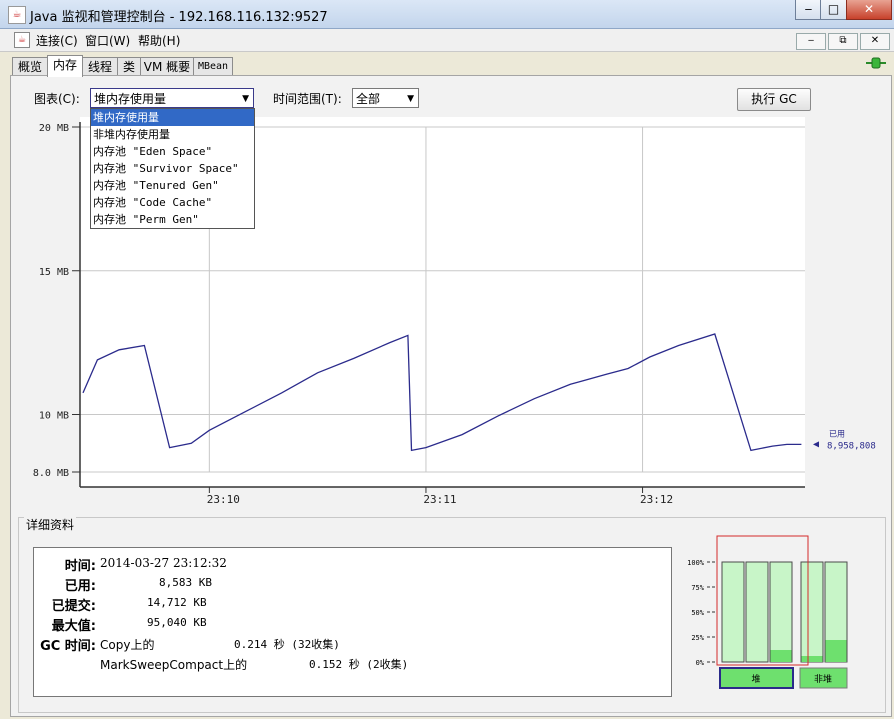 The width and height of the screenshot is (894, 719). What do you see at coordinates (68, 646) in the screenshot?
I see `gc-time-label: GC 时间:` at bounding box center [68, 646].